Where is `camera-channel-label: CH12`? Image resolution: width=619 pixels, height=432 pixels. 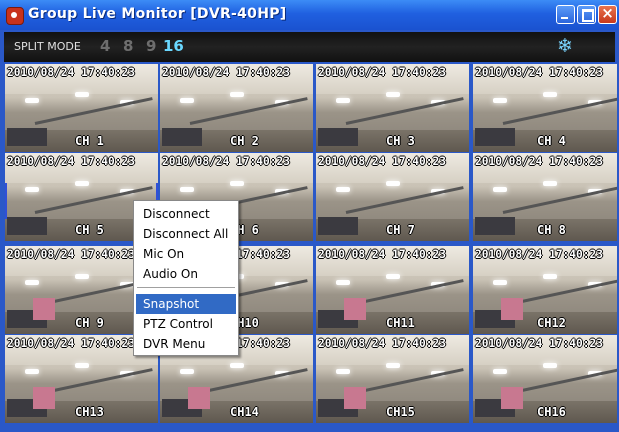 camera-channel-label: CH12 is located at coordinates (551, 323).